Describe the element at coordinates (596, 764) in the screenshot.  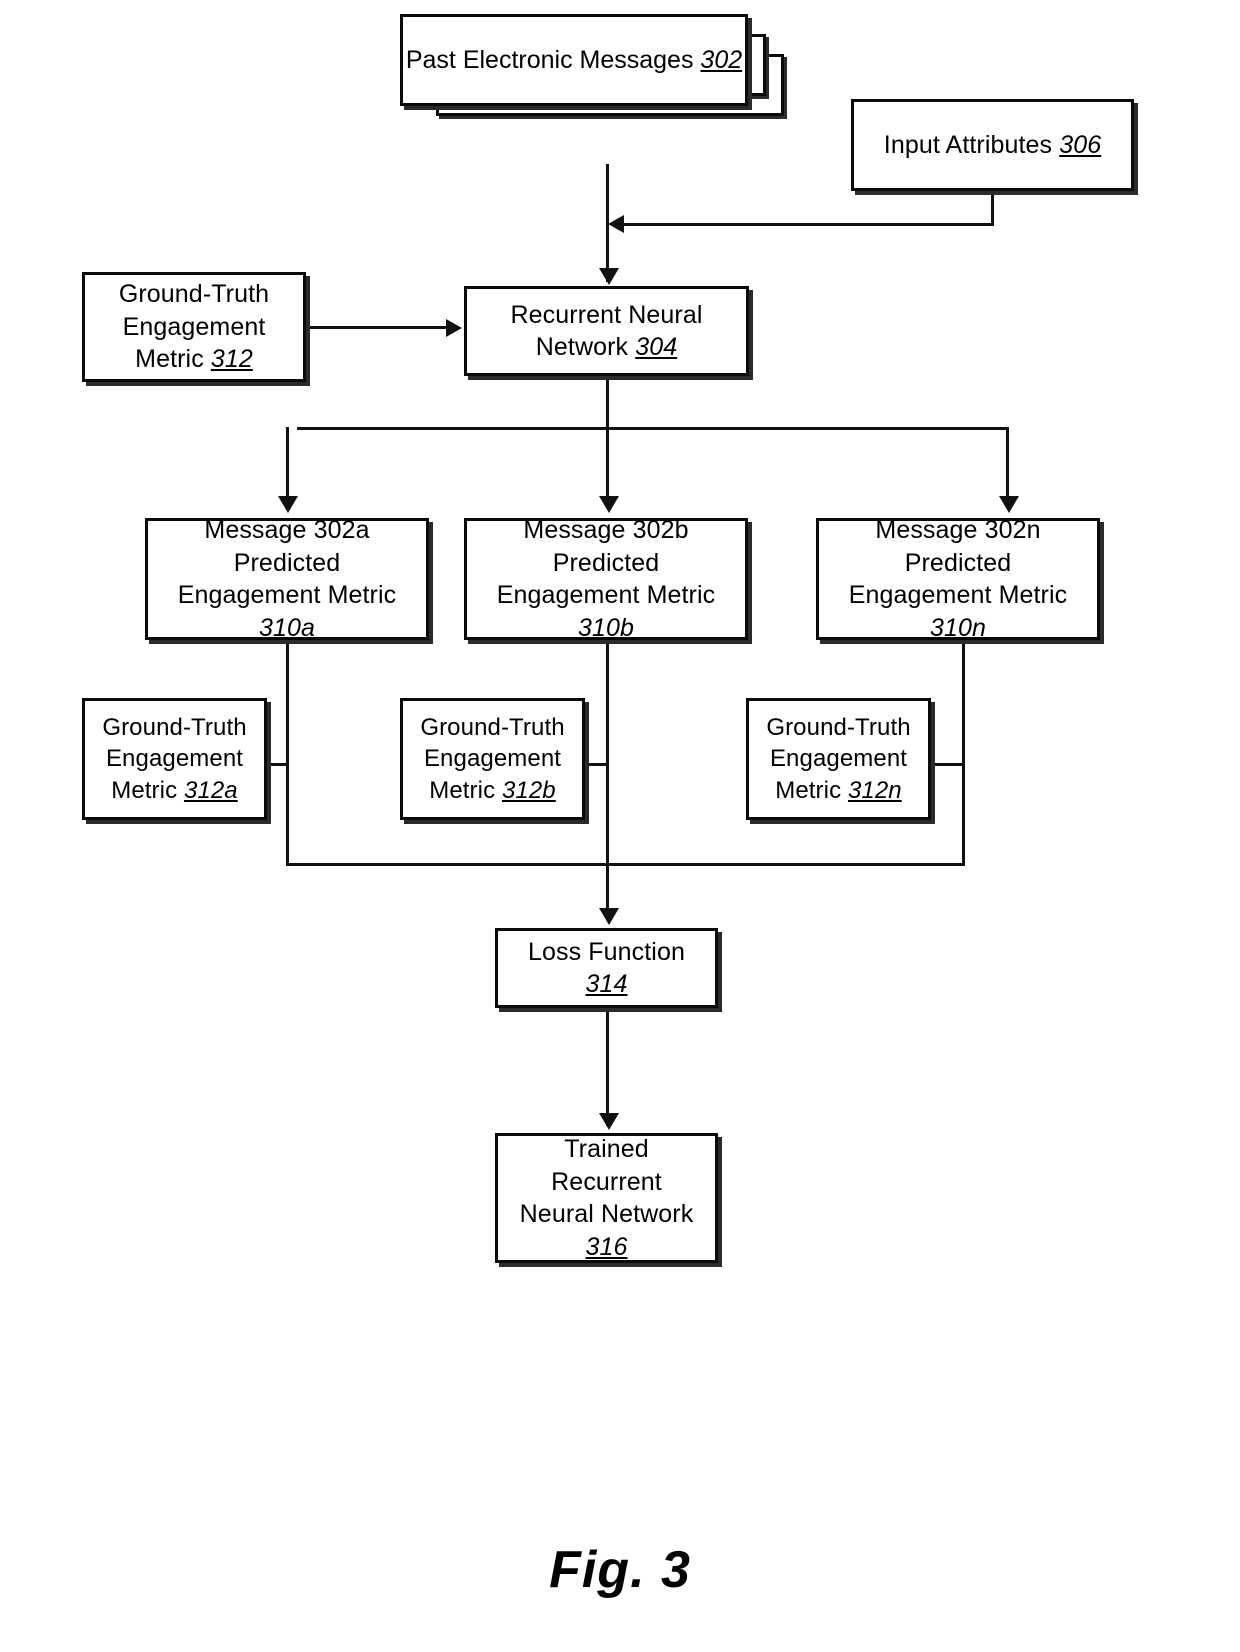
I see `connector-312b-stub` at that location.